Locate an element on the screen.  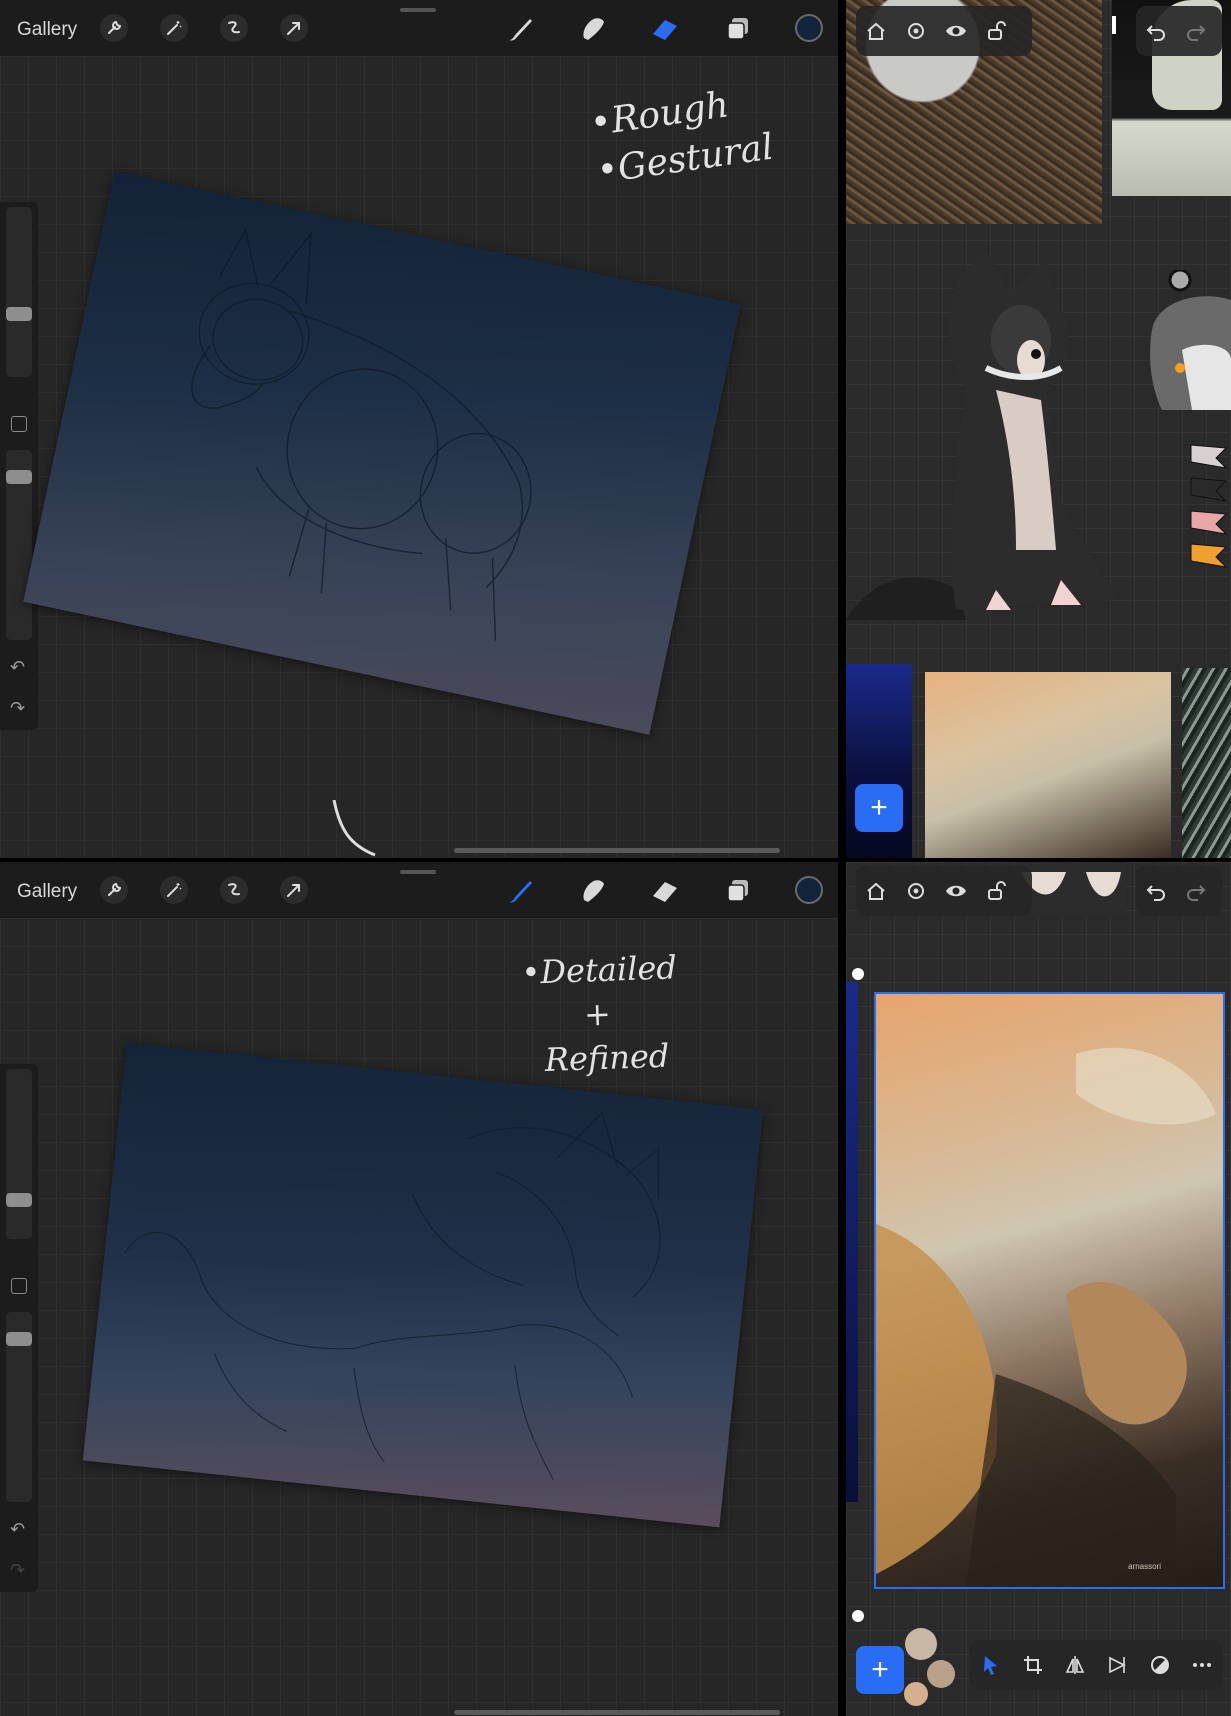
color-swatch-stack is located at coordinates (1208, 510).